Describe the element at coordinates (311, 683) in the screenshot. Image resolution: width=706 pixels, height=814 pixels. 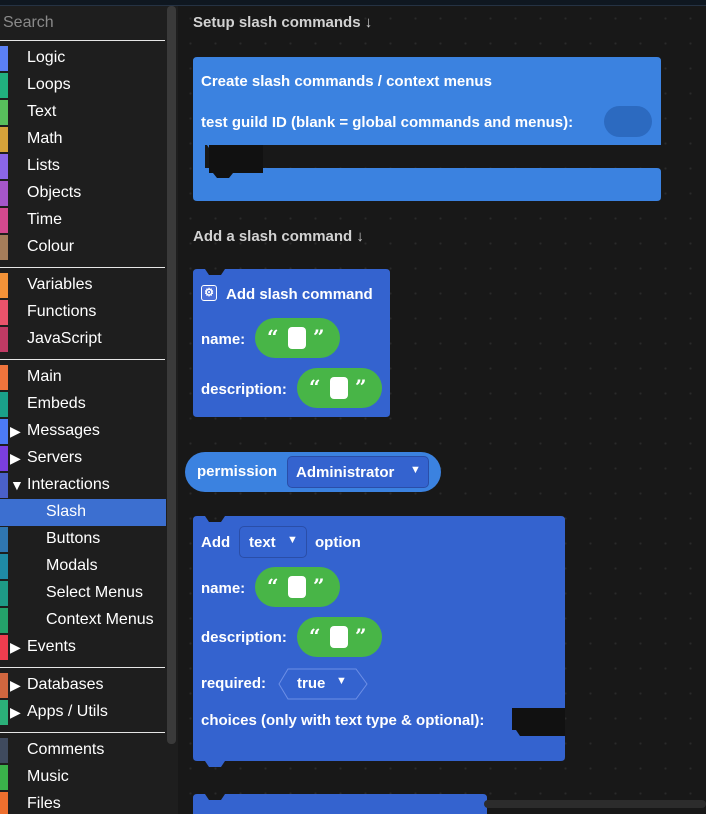
I see `required-value: true` at that location.